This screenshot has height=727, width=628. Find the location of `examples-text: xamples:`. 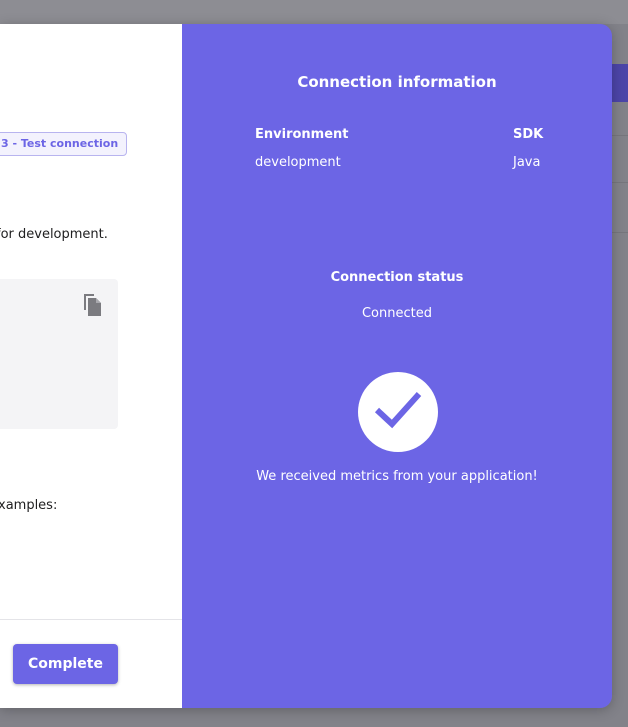

examples-text: xamples: is located at coordinates (29, 505).